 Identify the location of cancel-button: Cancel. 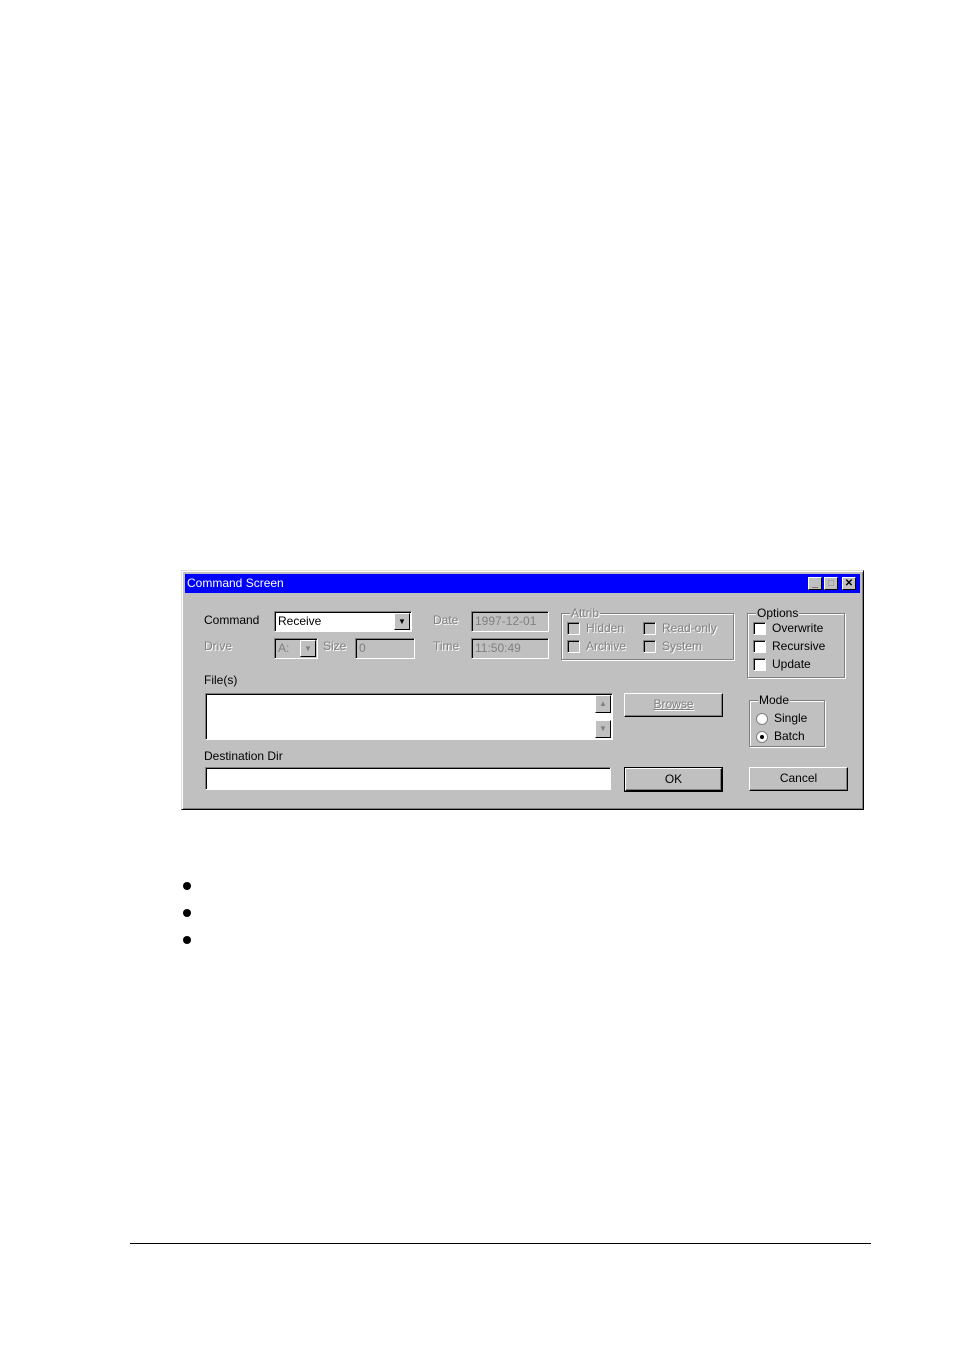
(798, 779).